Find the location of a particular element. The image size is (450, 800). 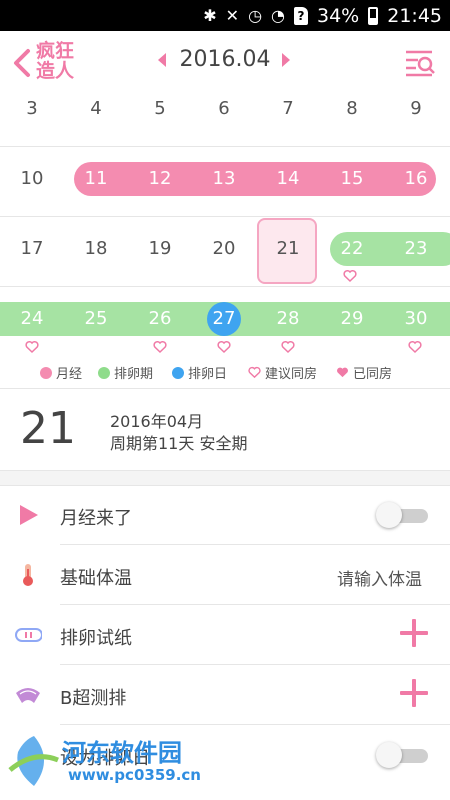

day-cell: 7 is located at coordinates (288, 108).